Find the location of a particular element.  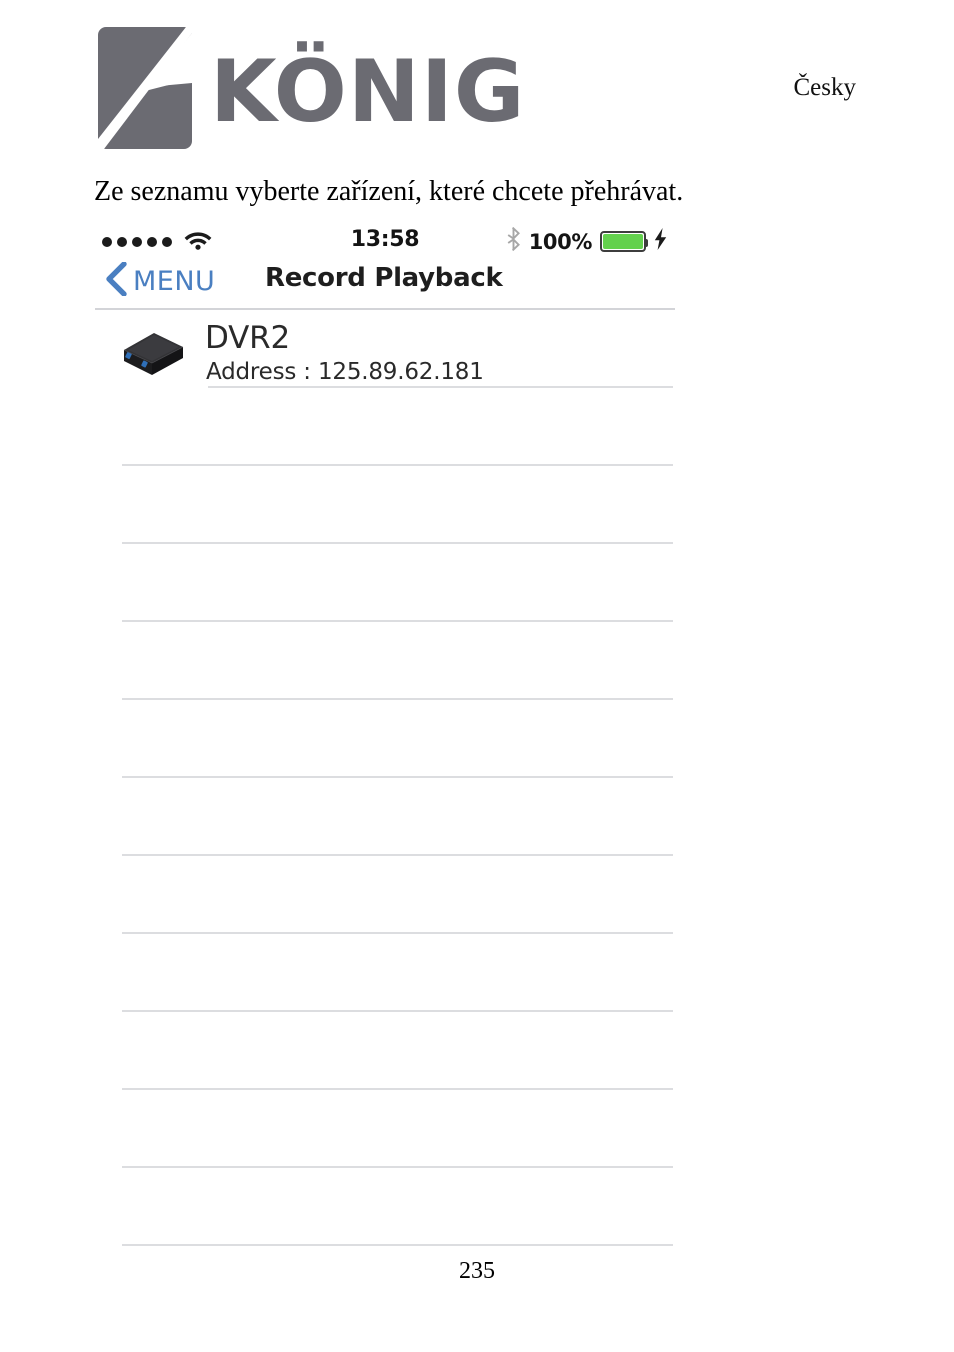

konig-logo-mark-icon is located at coordinates (145, 88).